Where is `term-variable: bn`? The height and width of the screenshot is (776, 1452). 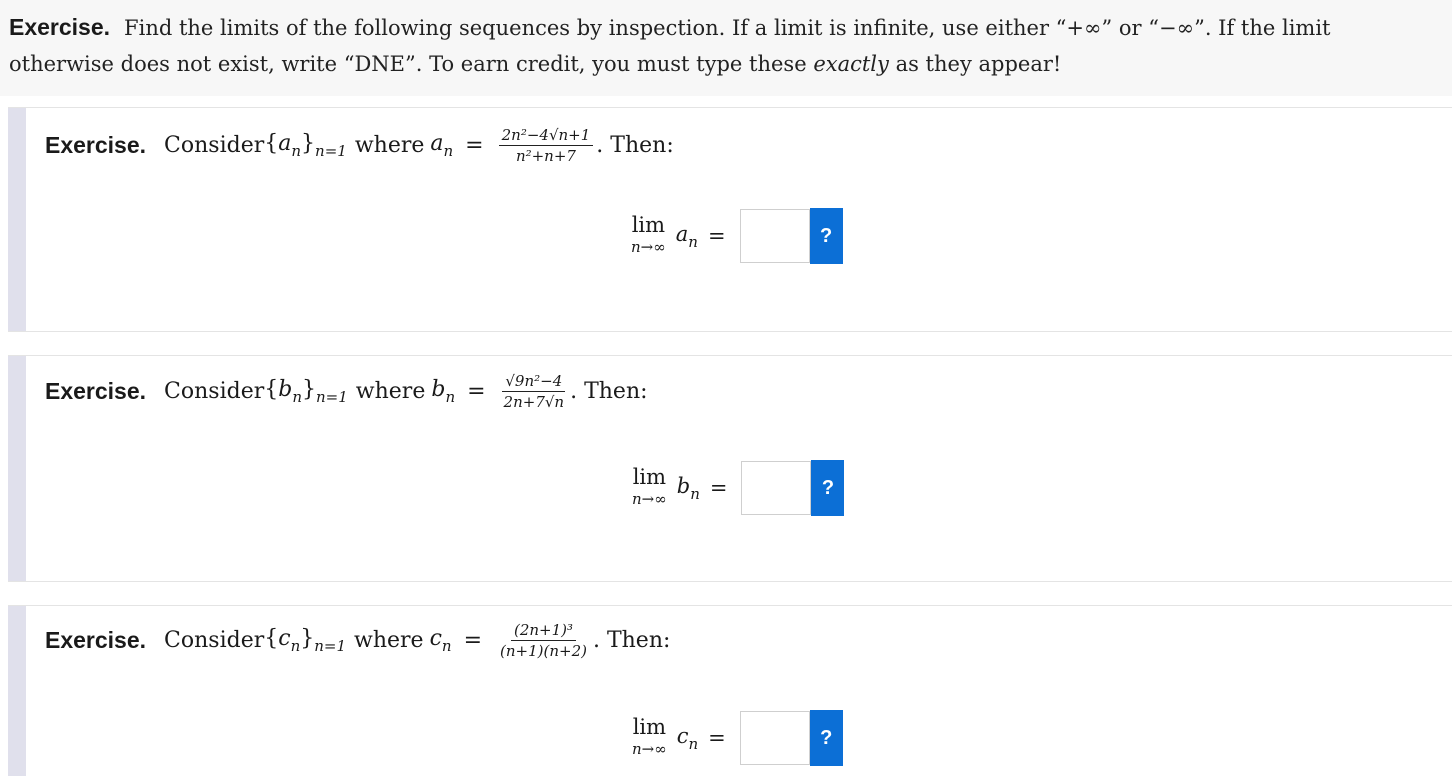
term-variable: bn is located at coordinates (443, 391).